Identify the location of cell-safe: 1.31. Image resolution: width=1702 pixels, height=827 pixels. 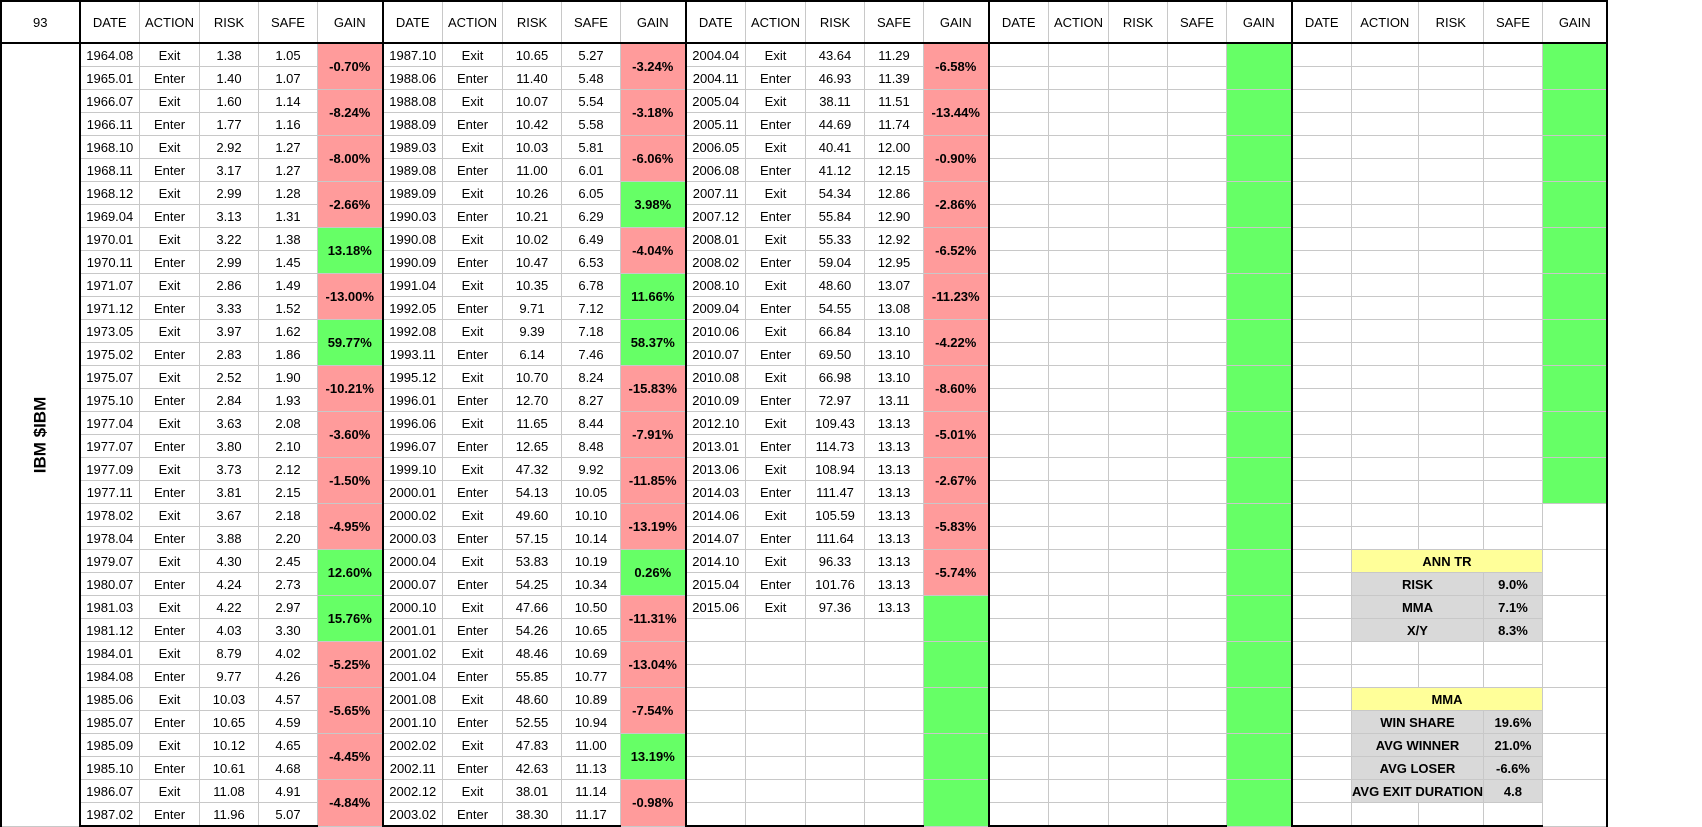
(288, 216).